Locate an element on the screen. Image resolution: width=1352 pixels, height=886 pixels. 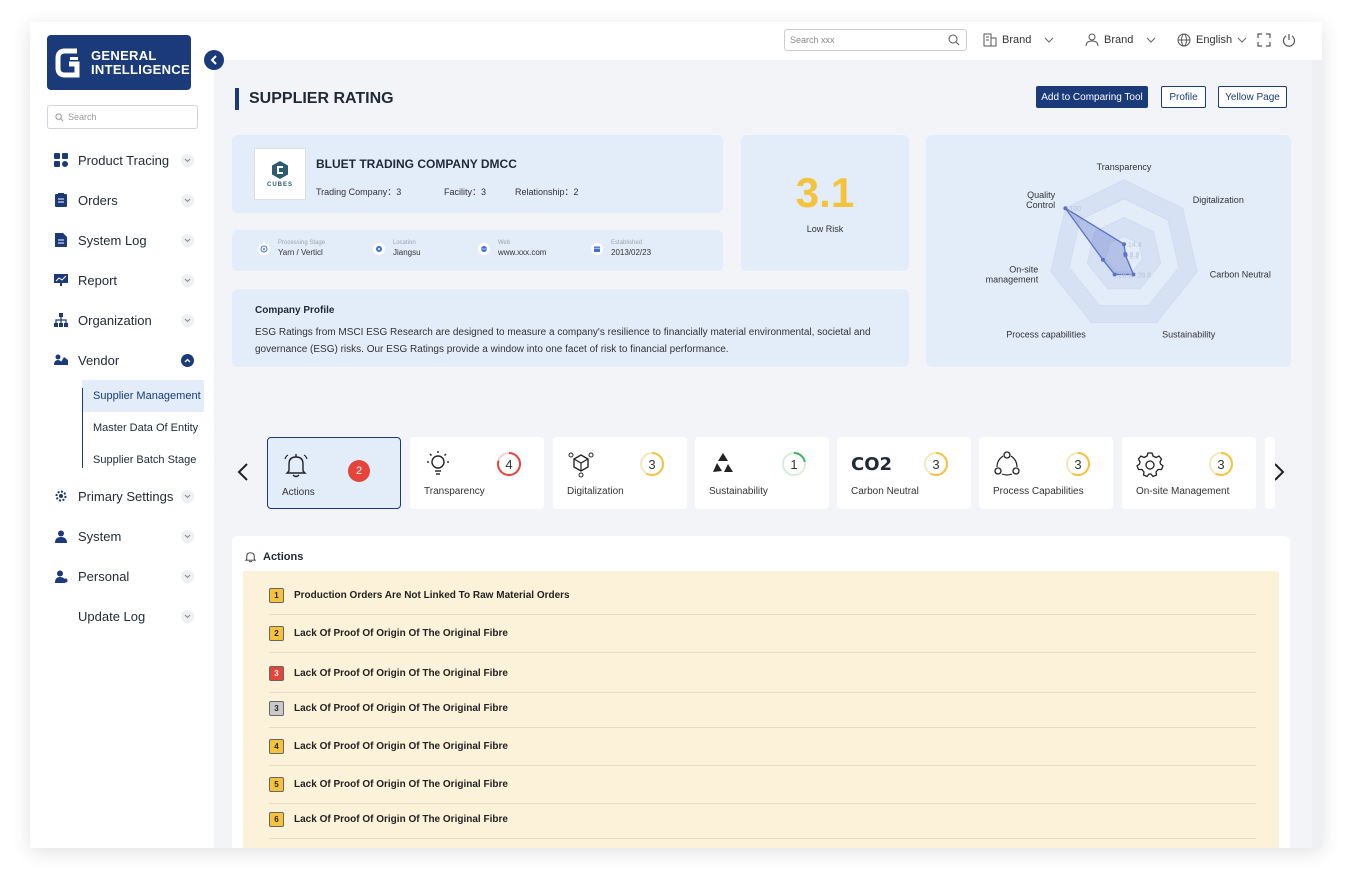
actions-header: Actions is located at coordinates (273, 556).